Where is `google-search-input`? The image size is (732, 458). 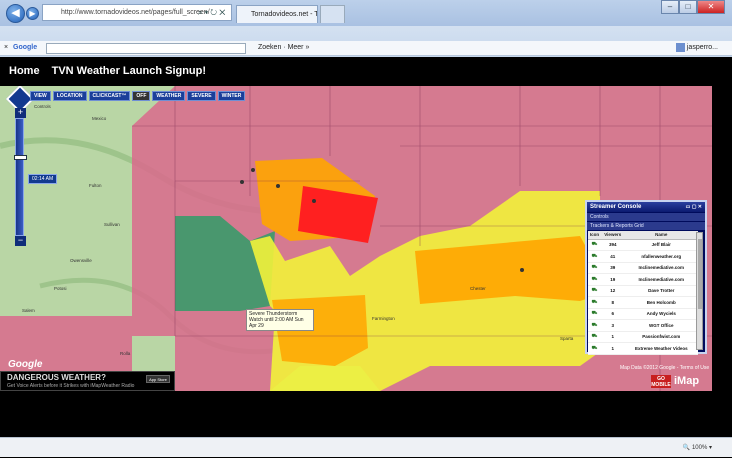 google-search-input is located at coordinates (146, 48).